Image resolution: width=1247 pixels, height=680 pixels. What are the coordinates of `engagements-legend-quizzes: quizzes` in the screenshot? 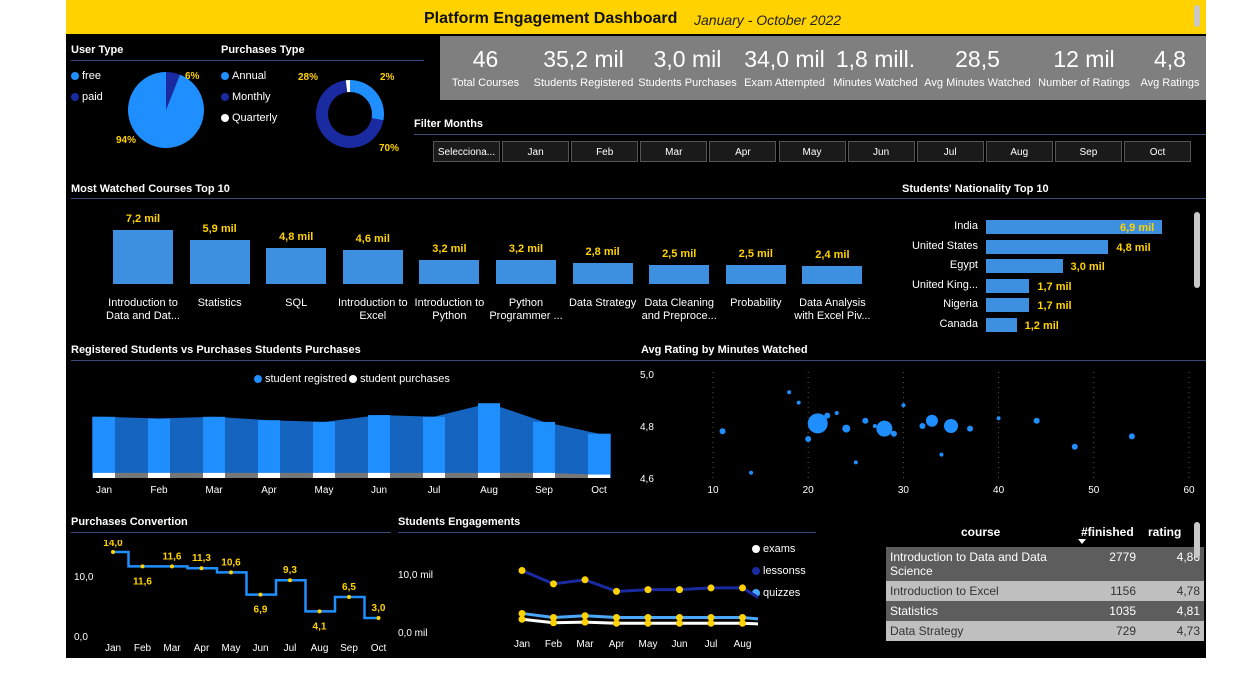 It's located at (776, 593).